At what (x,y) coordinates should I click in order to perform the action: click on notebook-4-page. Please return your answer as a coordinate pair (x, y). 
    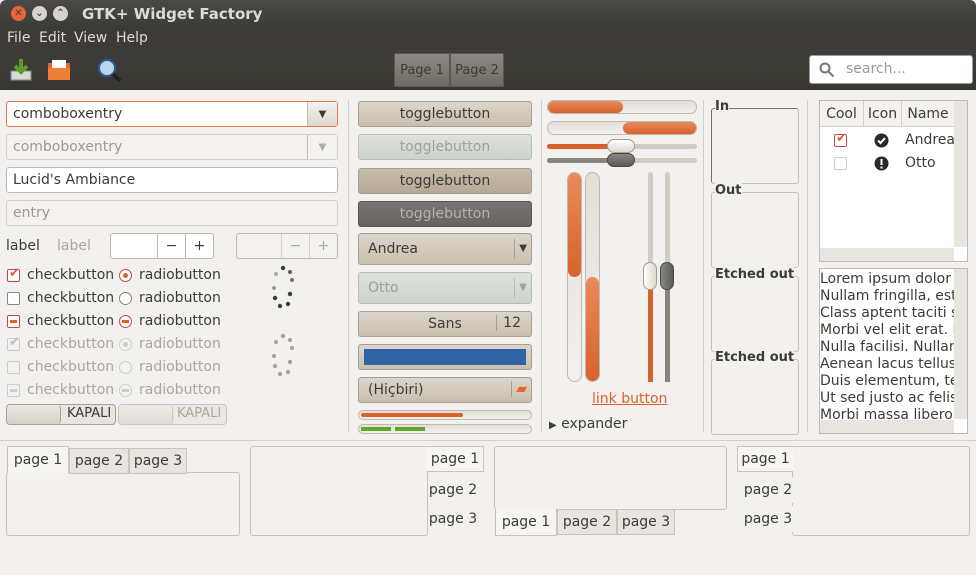
    Looking at the image, I should click on (881, 491).